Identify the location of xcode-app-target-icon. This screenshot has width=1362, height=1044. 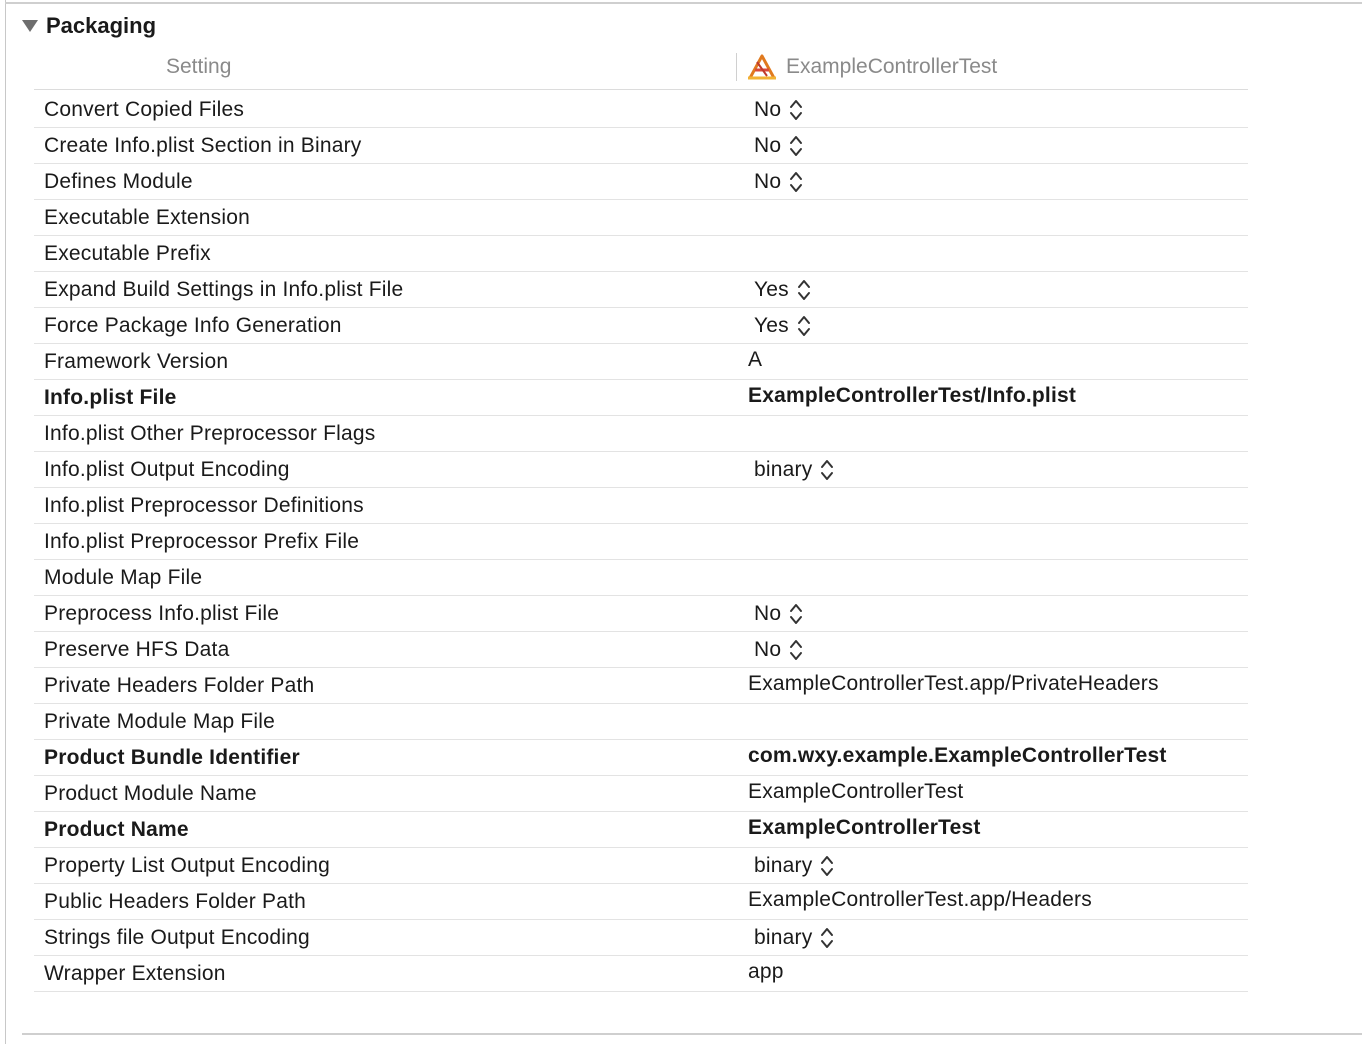
(762, 67).